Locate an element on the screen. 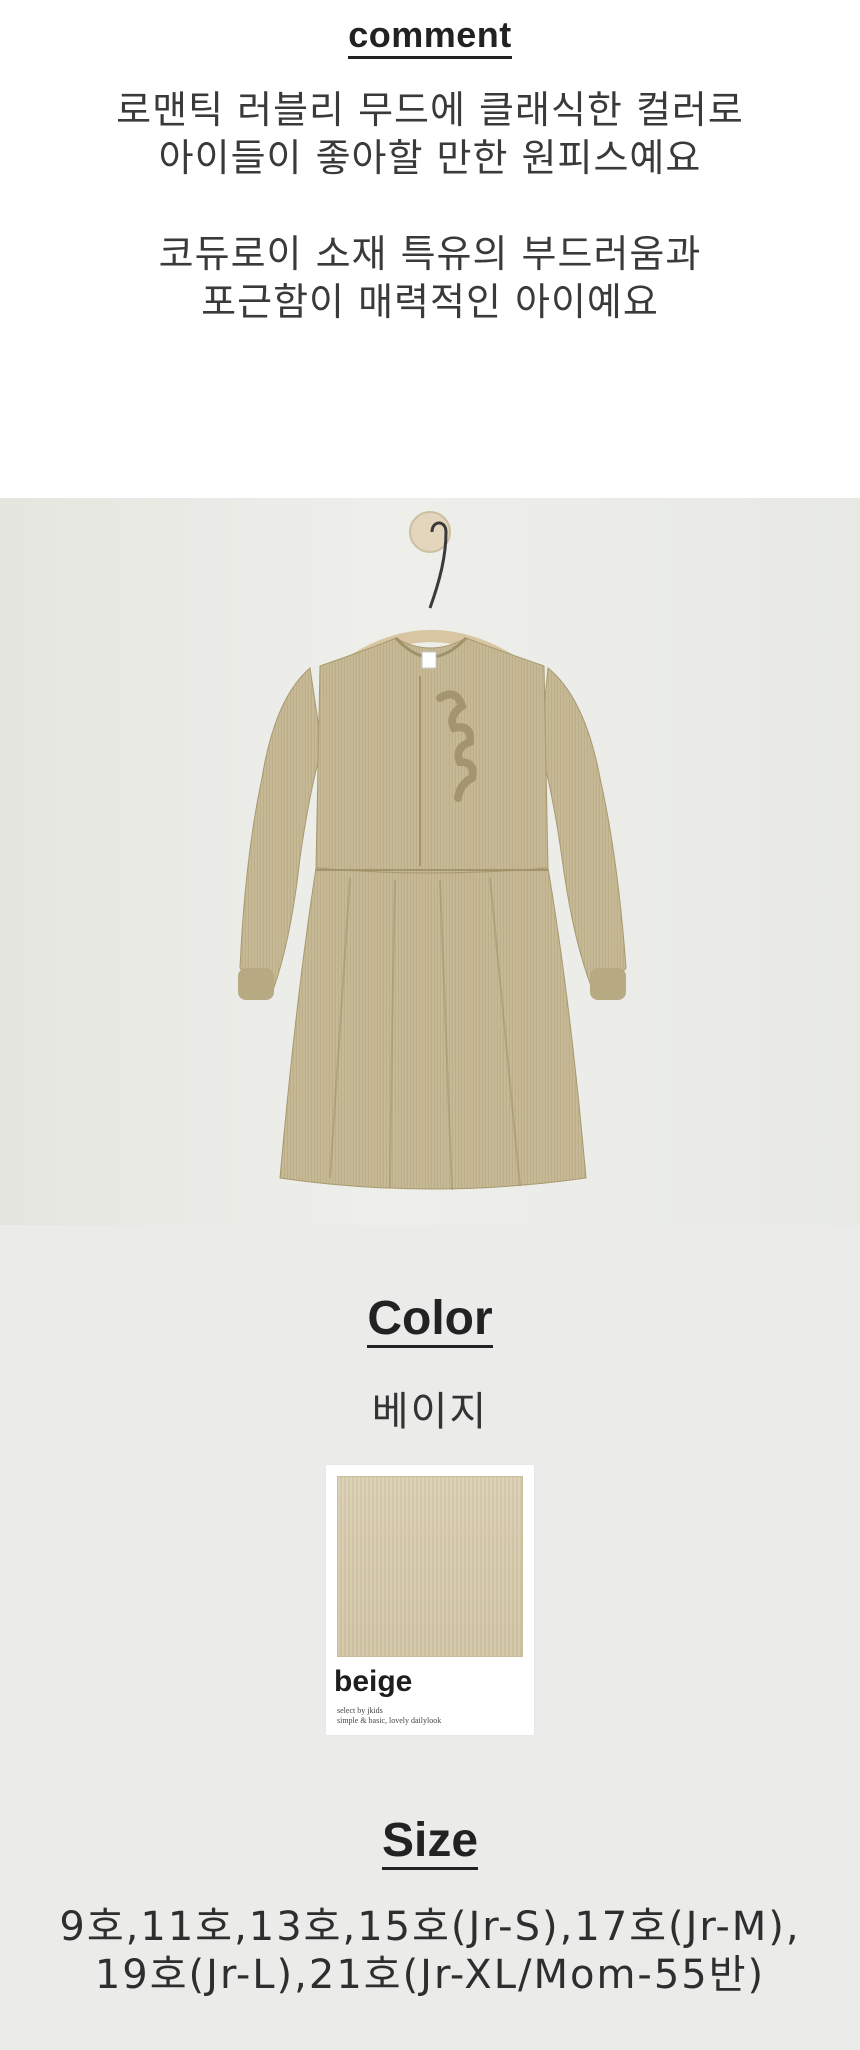 This screenshot has width=860, height=2050. bodice is located at coordinates (432, 755).